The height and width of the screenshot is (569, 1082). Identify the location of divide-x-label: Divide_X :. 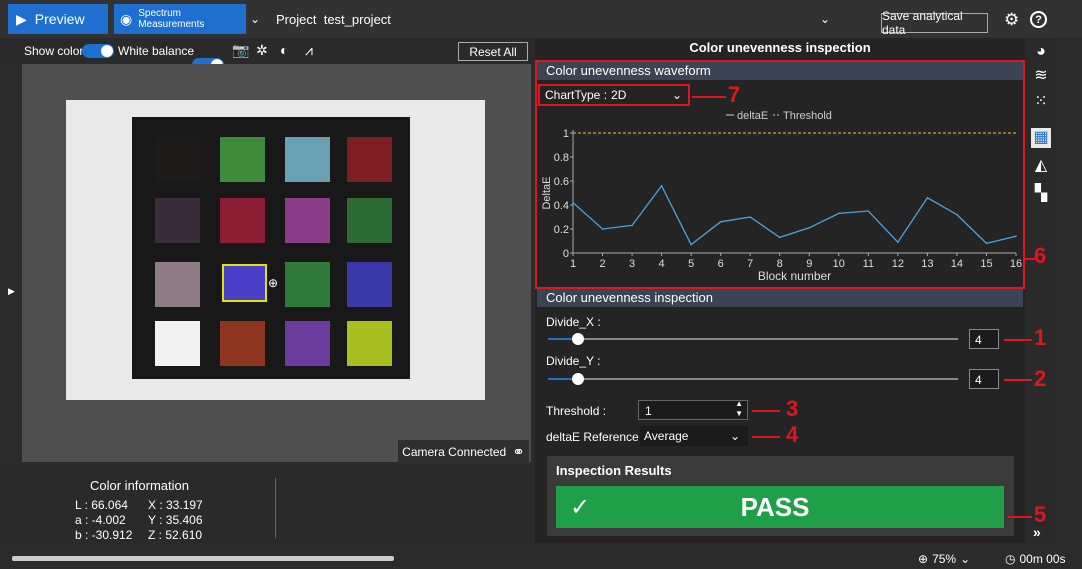
(573, 322).